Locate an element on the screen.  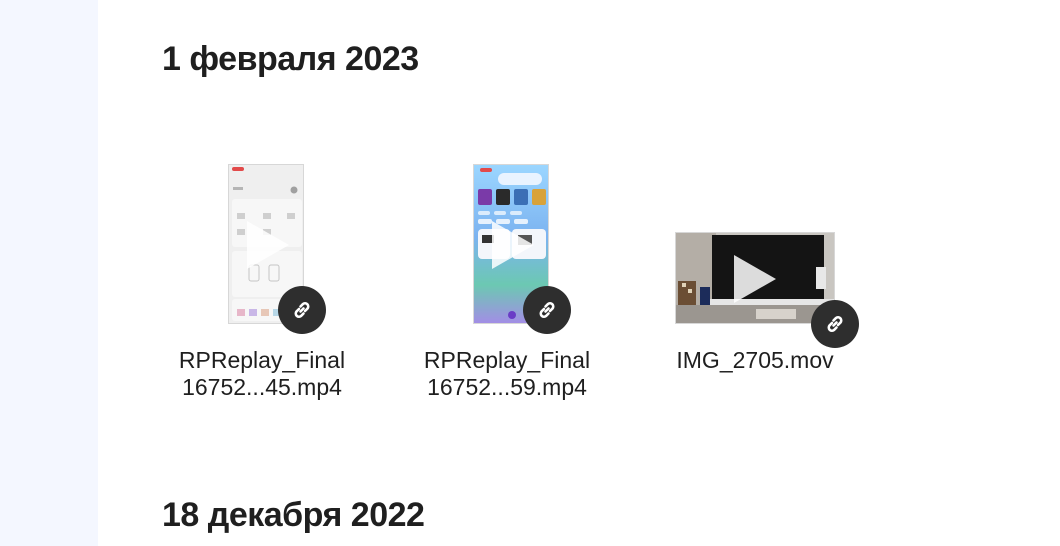
file-name: RPReplay_Final 16752...45.mp4 is located at coordinates (262, 374).